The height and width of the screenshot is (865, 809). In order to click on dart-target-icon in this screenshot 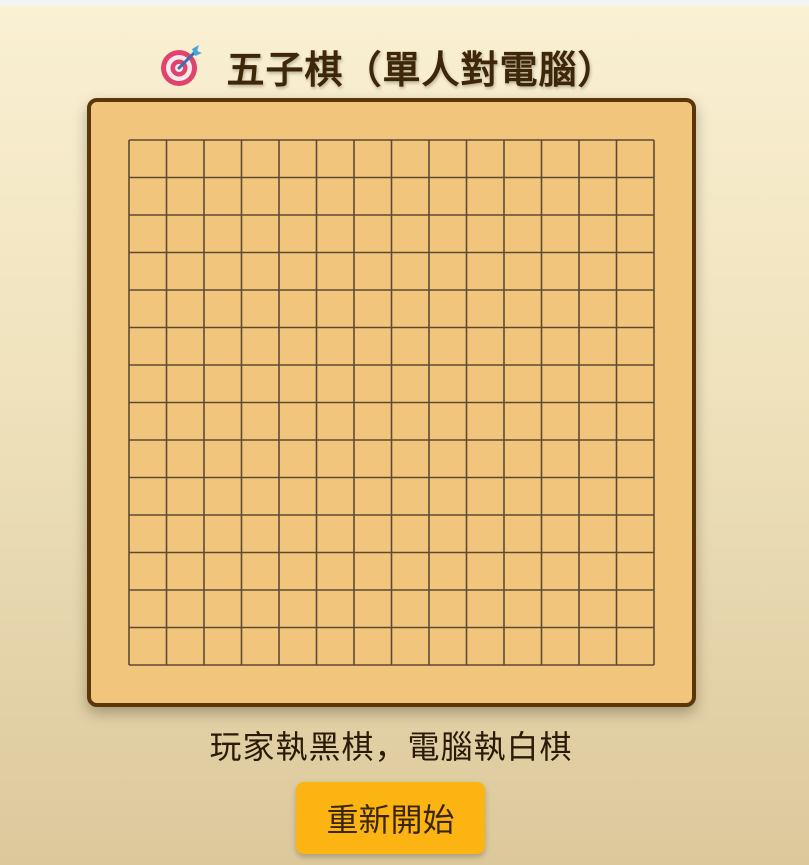, I will do `click(181, 66)`.